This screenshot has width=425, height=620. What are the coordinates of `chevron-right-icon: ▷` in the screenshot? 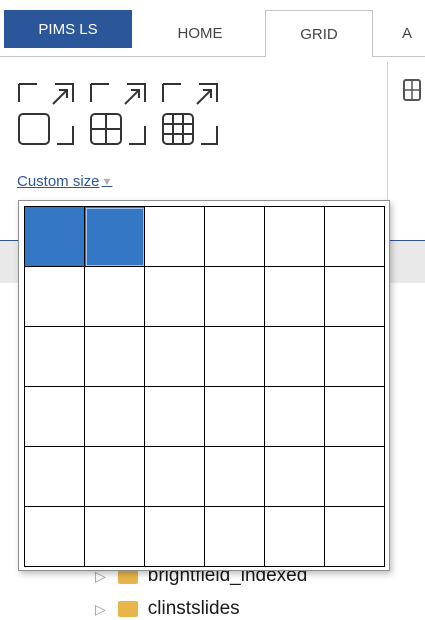 It's located at (100, 609).